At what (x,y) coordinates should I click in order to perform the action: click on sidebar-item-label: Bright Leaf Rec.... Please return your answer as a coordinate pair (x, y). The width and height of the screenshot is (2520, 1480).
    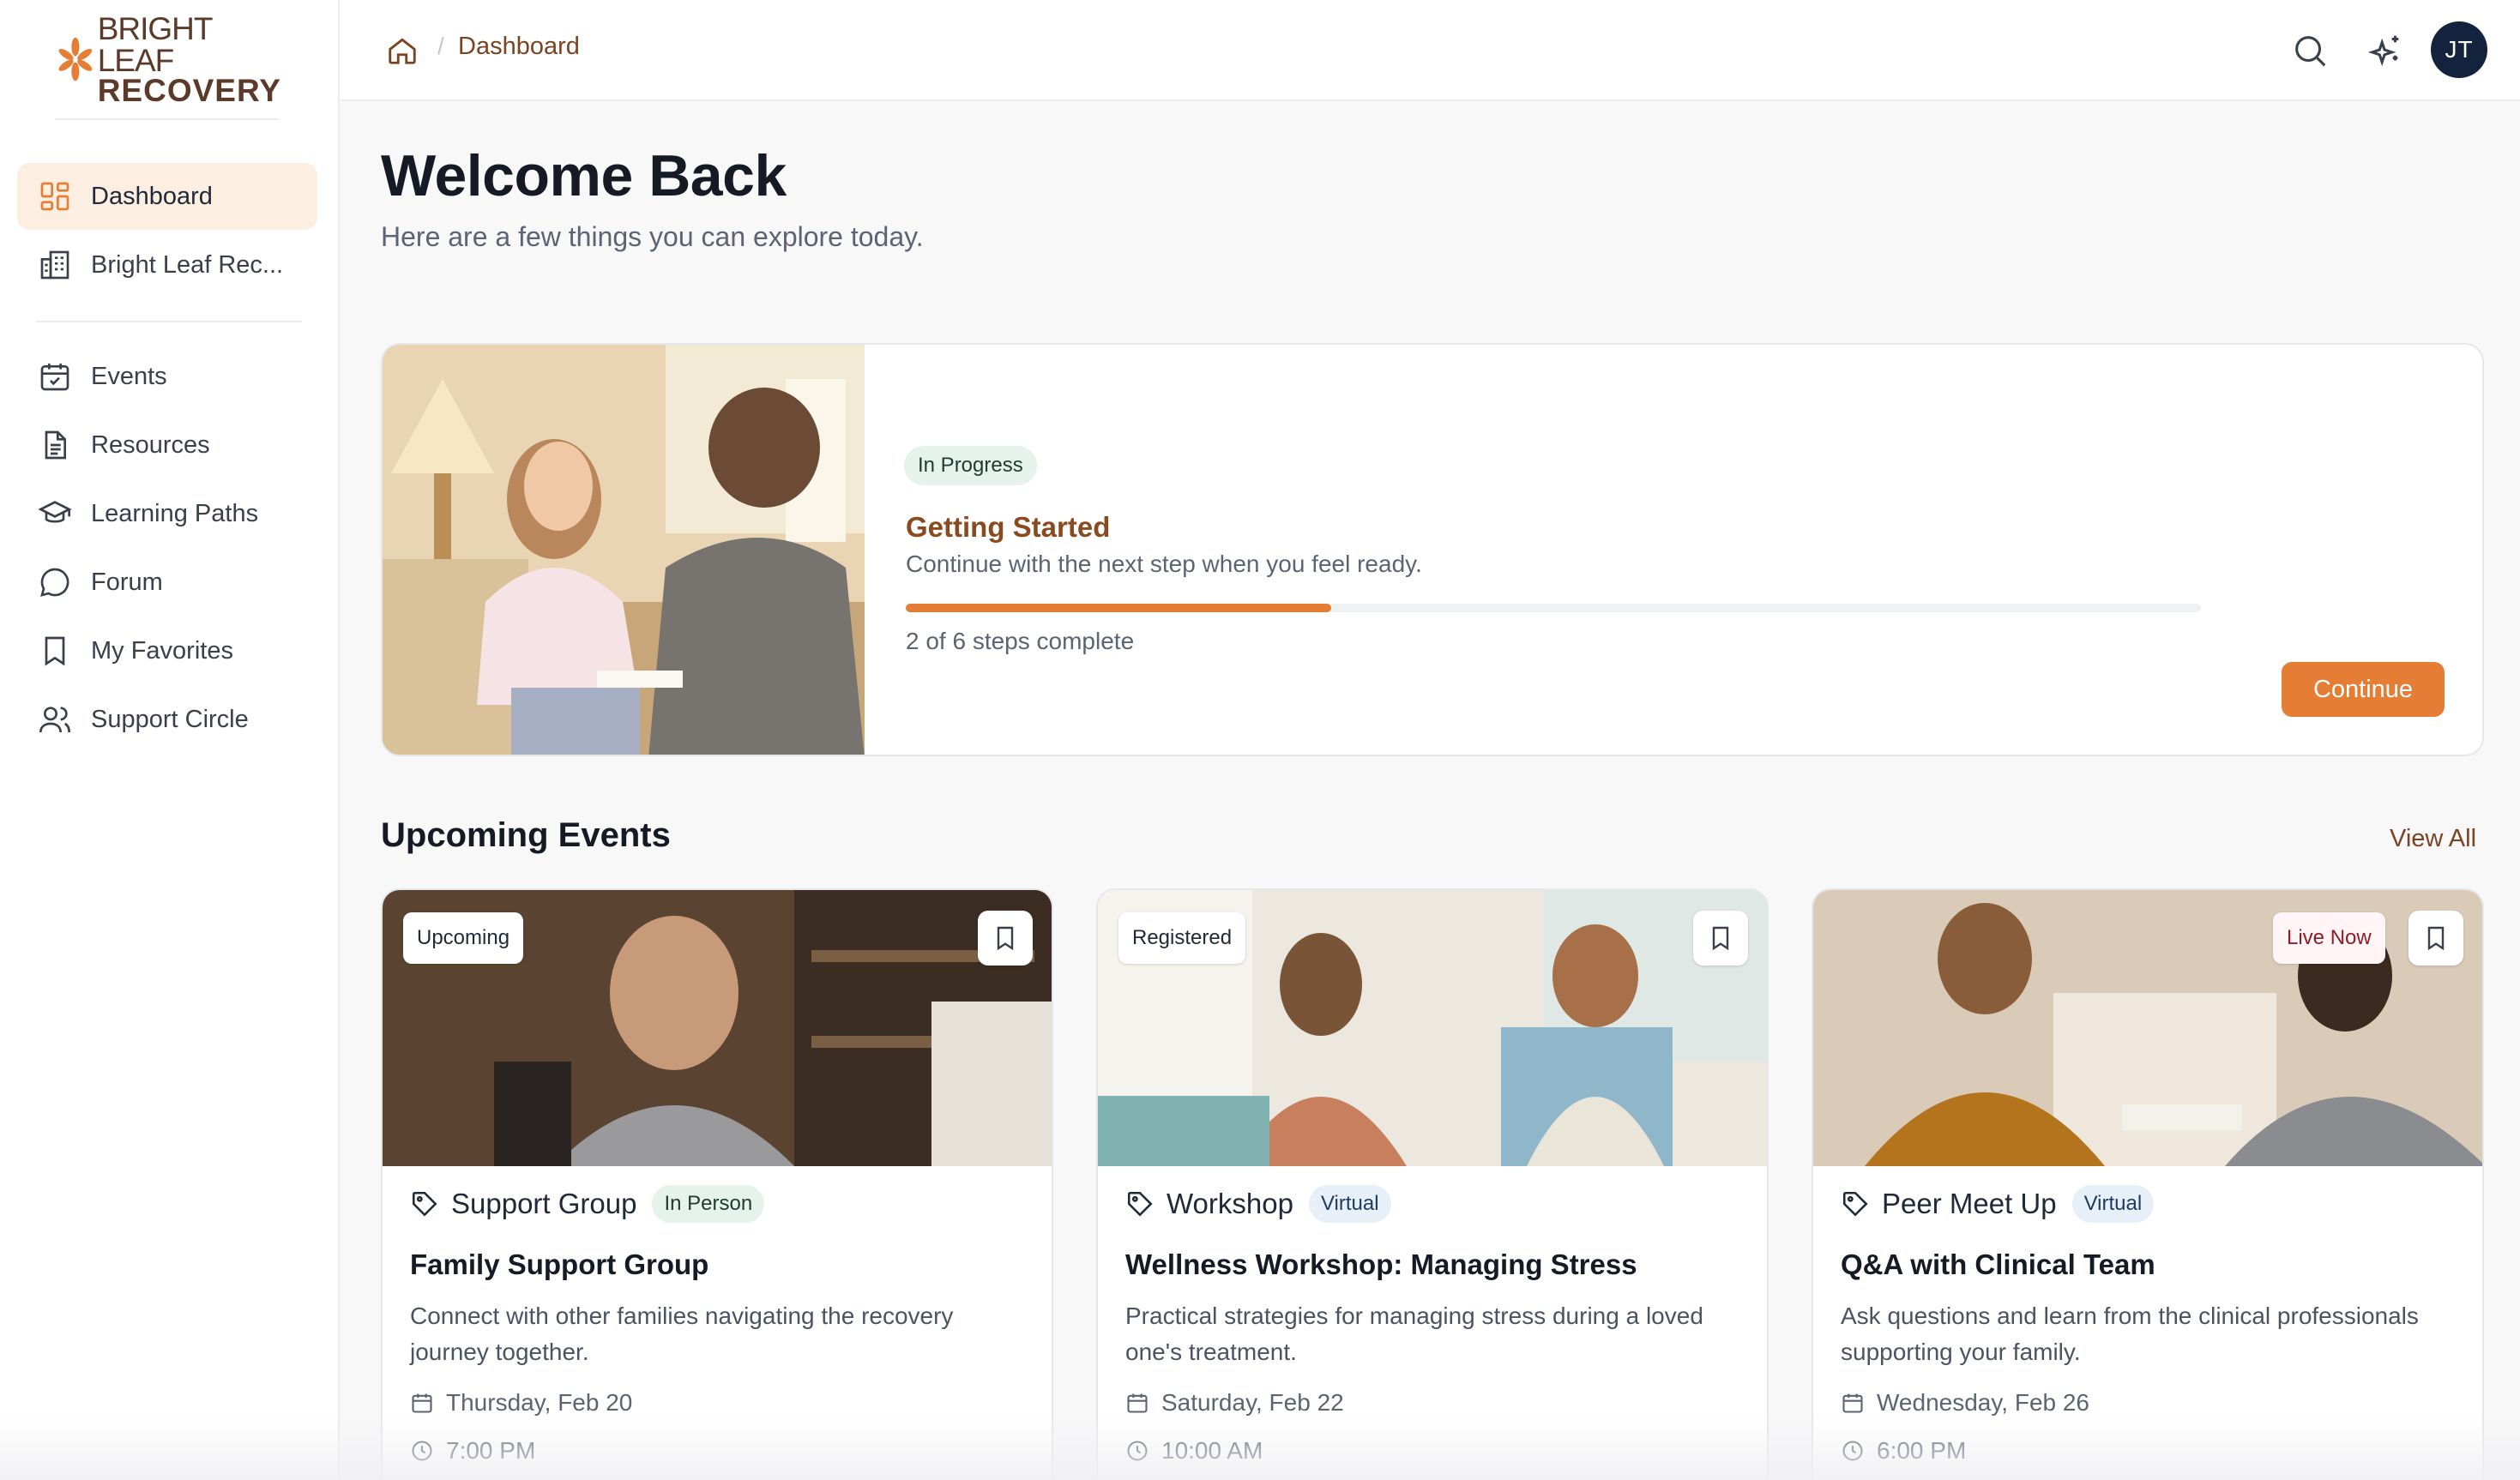
    Looking at the image, I should click on (187, 264).